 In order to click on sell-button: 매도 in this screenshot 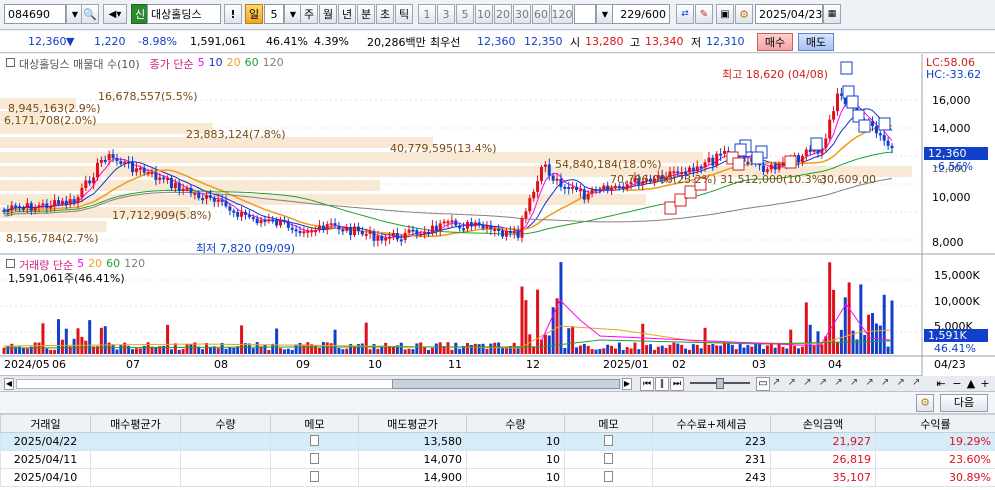, I will do `click(816, 42)`.